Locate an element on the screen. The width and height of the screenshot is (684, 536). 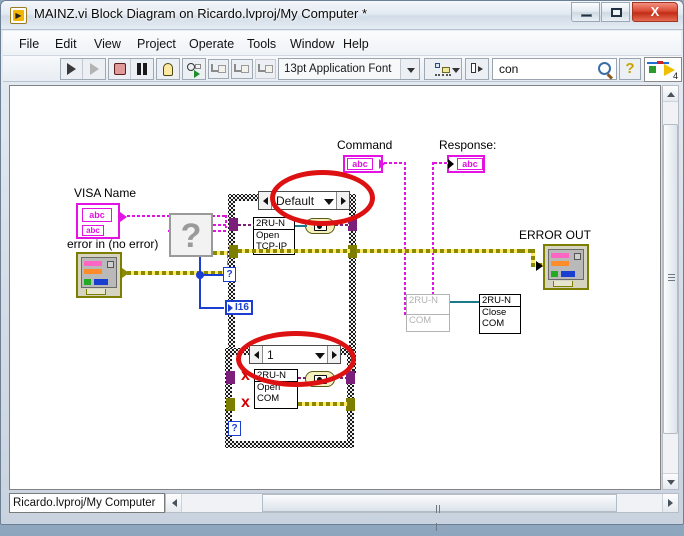
case-dropdown-bottom-icon is located at coordinates (319, 354).